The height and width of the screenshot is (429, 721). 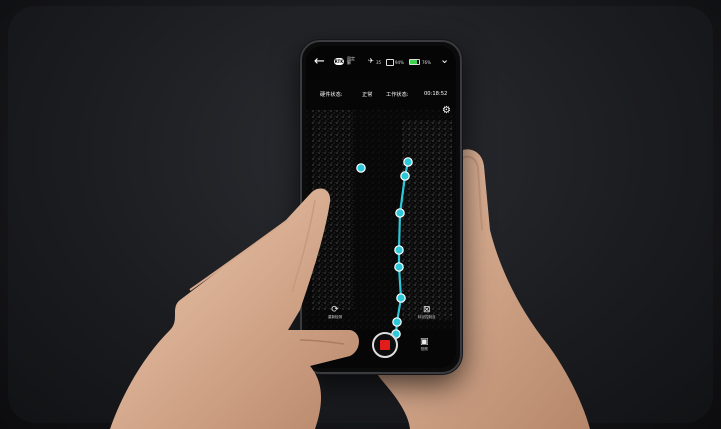 I want to click on device-battery-icon, so click(x=390, y=62).